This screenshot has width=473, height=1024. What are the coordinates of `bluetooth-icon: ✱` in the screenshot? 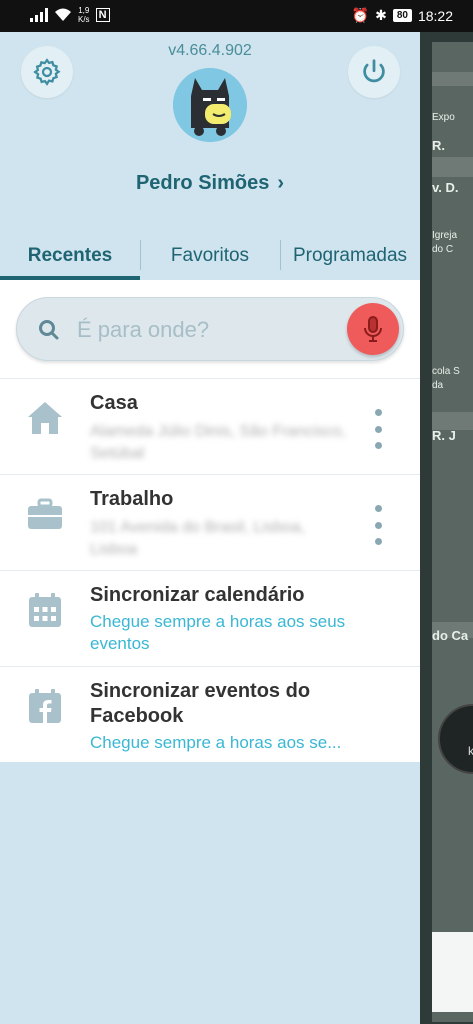 It's located at (381, 15).